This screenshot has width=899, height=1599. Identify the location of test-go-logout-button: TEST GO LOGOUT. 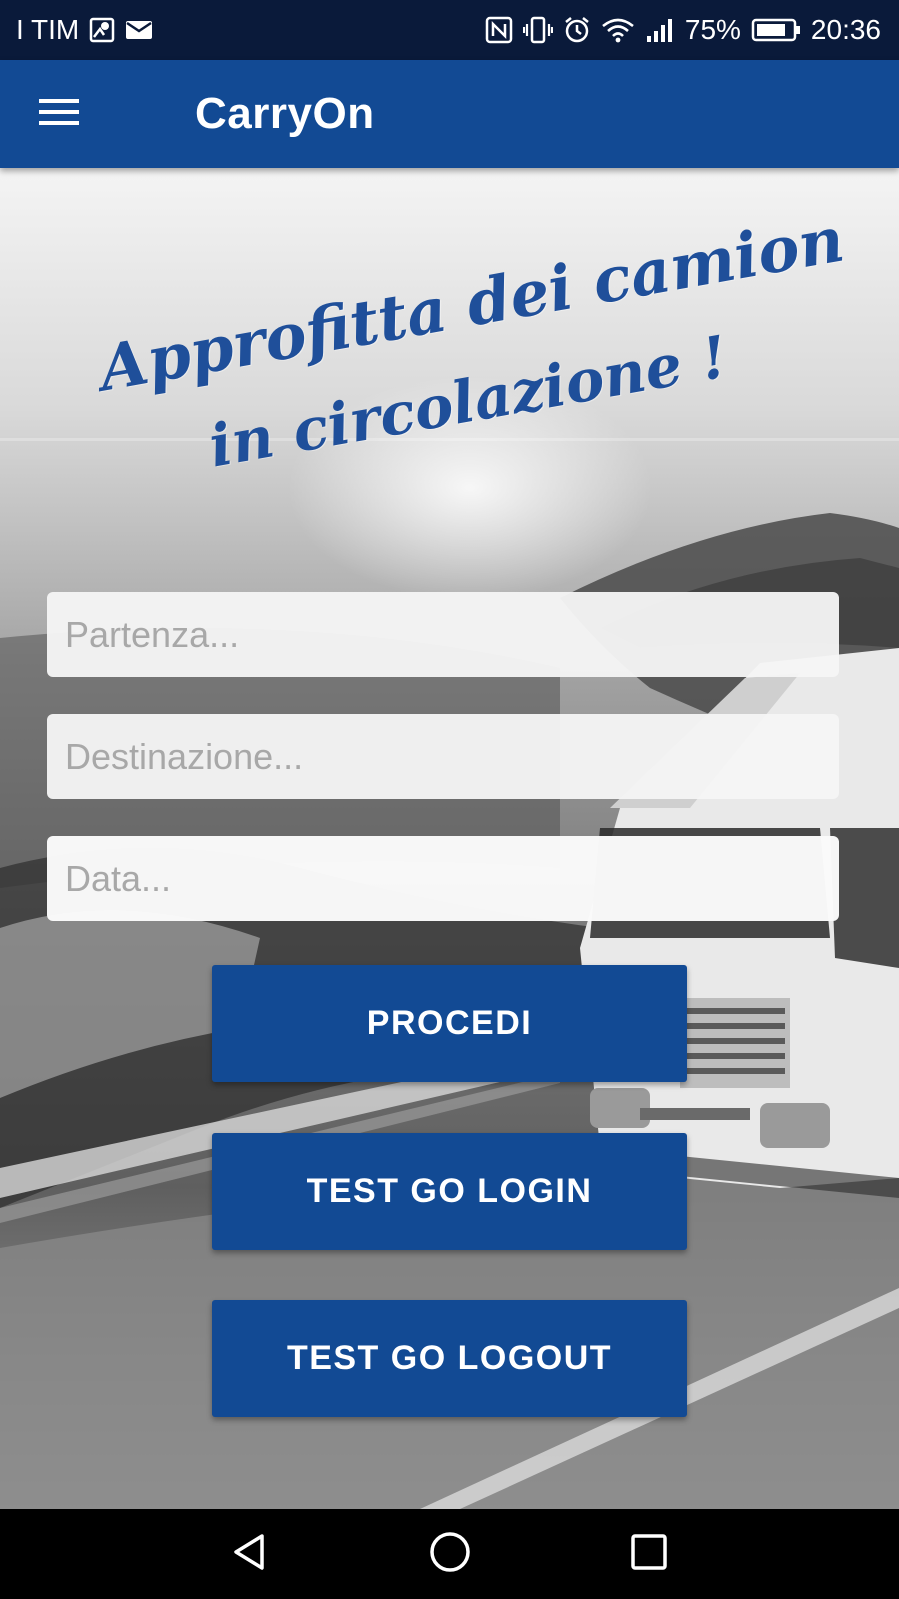
(449, 1358).